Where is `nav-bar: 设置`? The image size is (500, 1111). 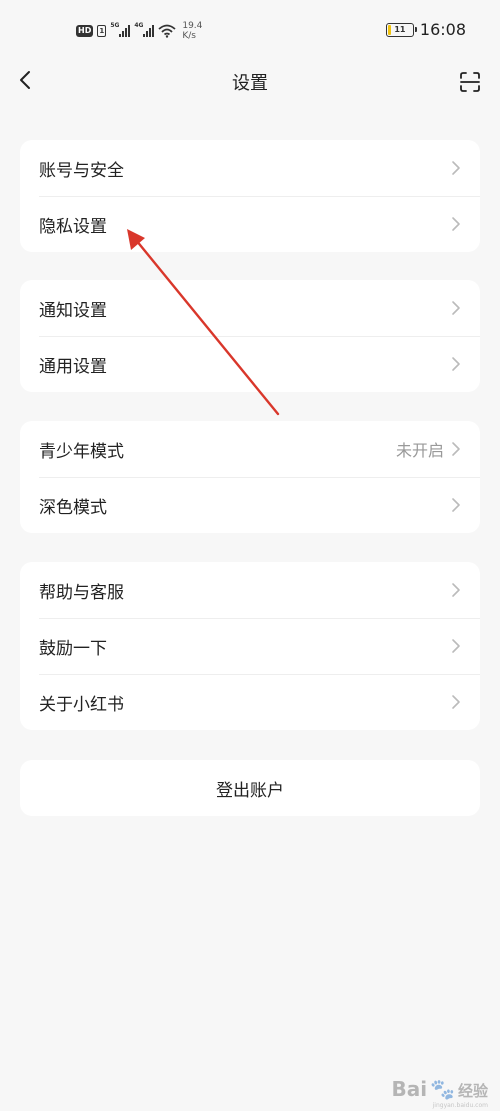 nav-bar: 设置 is located at coordinates (250, 81).